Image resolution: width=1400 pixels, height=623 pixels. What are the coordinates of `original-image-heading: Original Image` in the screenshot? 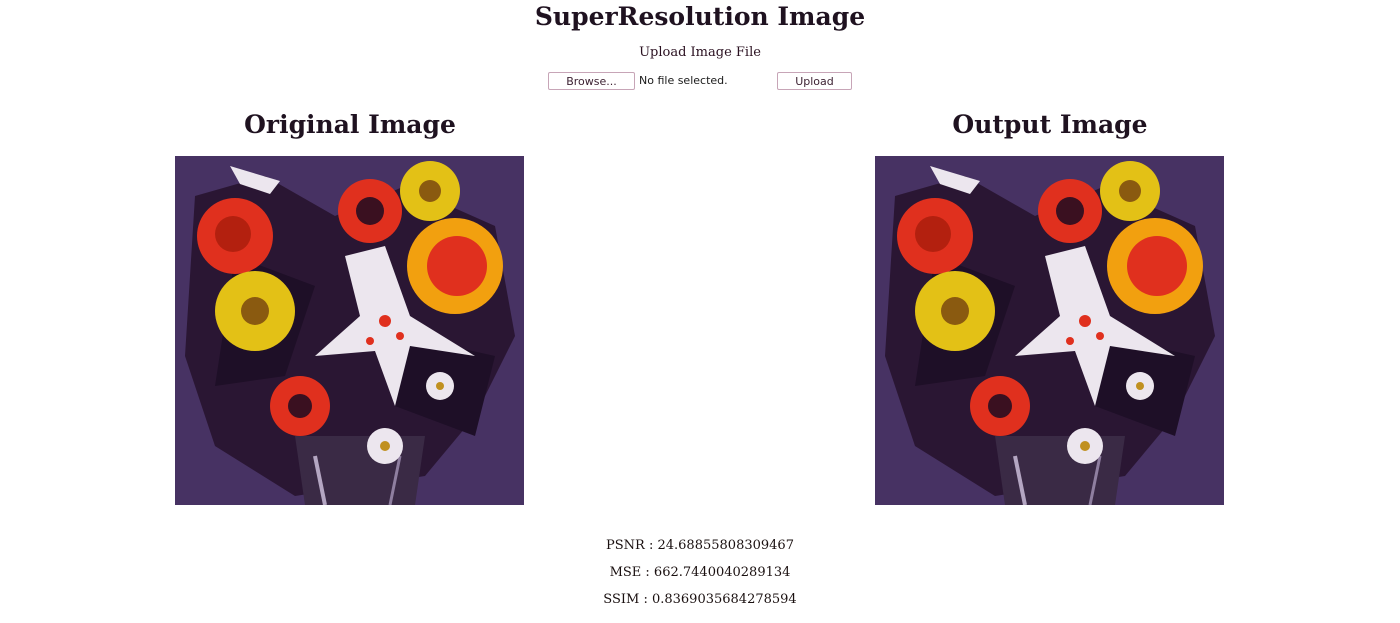 It's located at (350, 124).